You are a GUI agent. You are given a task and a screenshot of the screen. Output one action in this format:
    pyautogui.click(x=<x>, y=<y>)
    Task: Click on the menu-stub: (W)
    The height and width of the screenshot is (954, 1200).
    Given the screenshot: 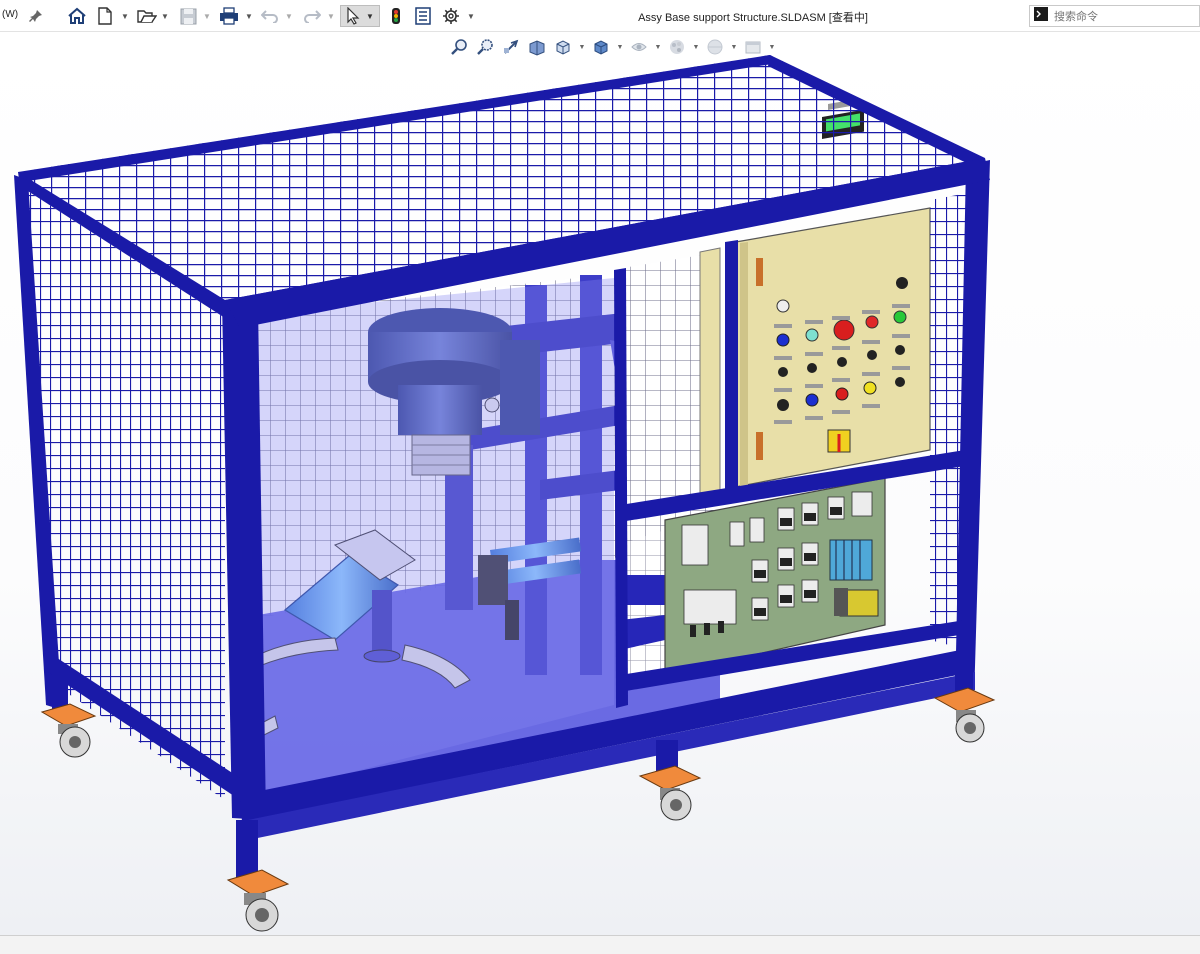 What is the action you would take?
    pyautogui.click(x=10, y=14)
    